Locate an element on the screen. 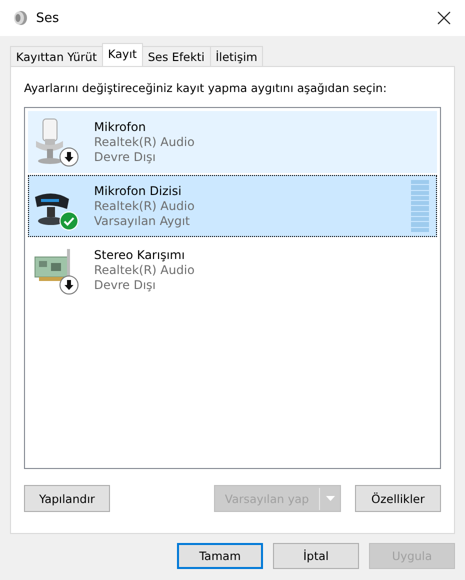 This screenshot has height=580, width=465. window-title: Ses is located at coordinates (48, 18).